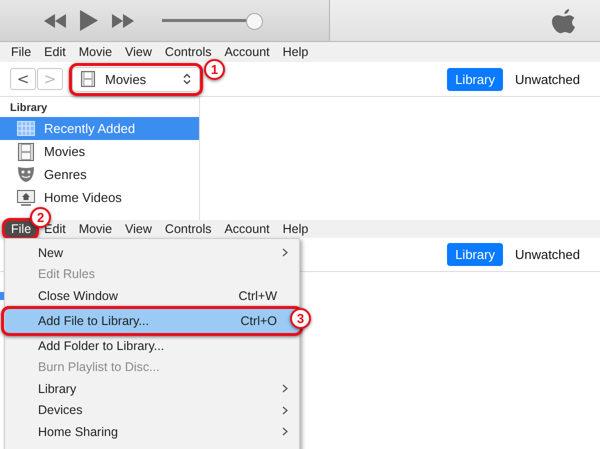 The width and height of the screenshot is (600, 449). Describe the element at coordinates (258, 321) in the screenshot. I see `shortcut-label: Ctrl+O` at that location.